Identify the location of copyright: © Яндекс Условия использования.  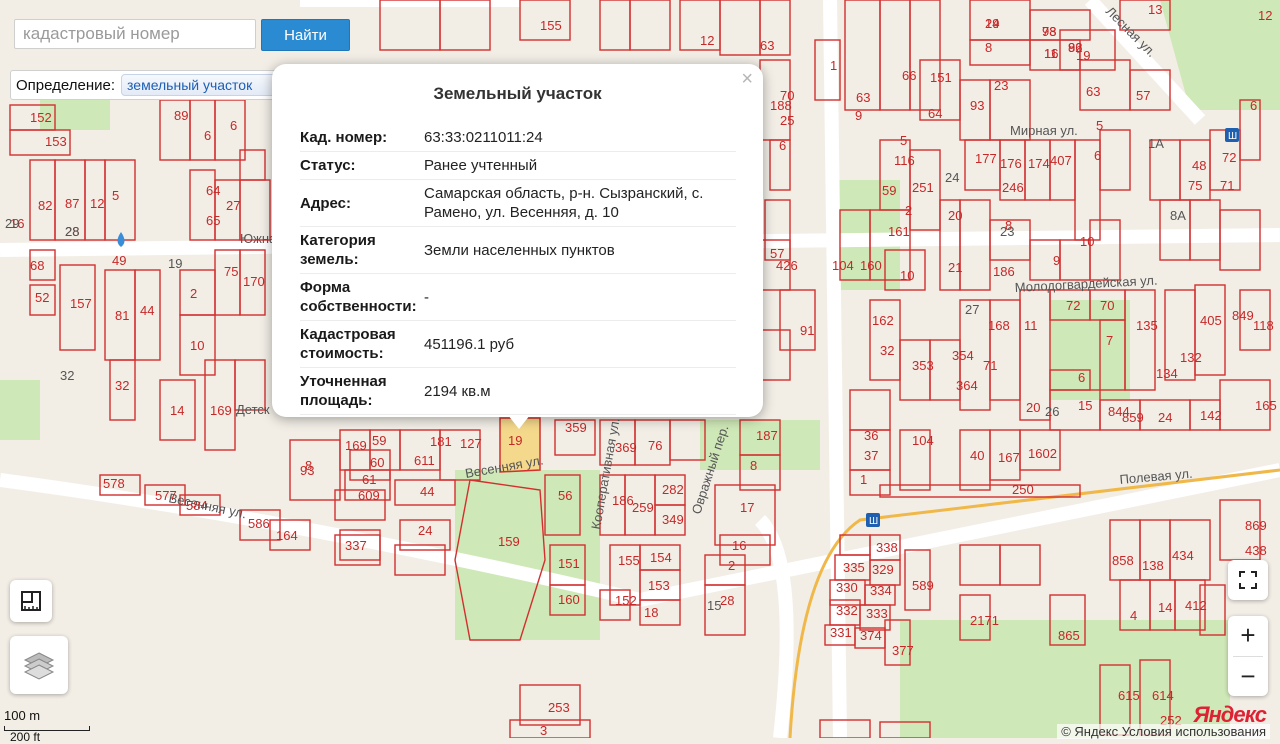
(1163, 731).